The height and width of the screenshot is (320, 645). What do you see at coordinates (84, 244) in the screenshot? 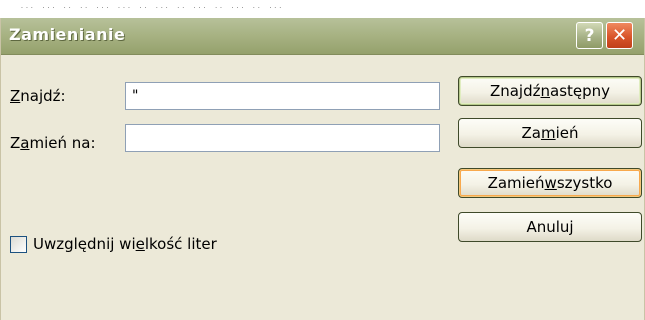
I see `match-case-label-prefix: Uwzględnij wi` at bounding box center [84, 244].